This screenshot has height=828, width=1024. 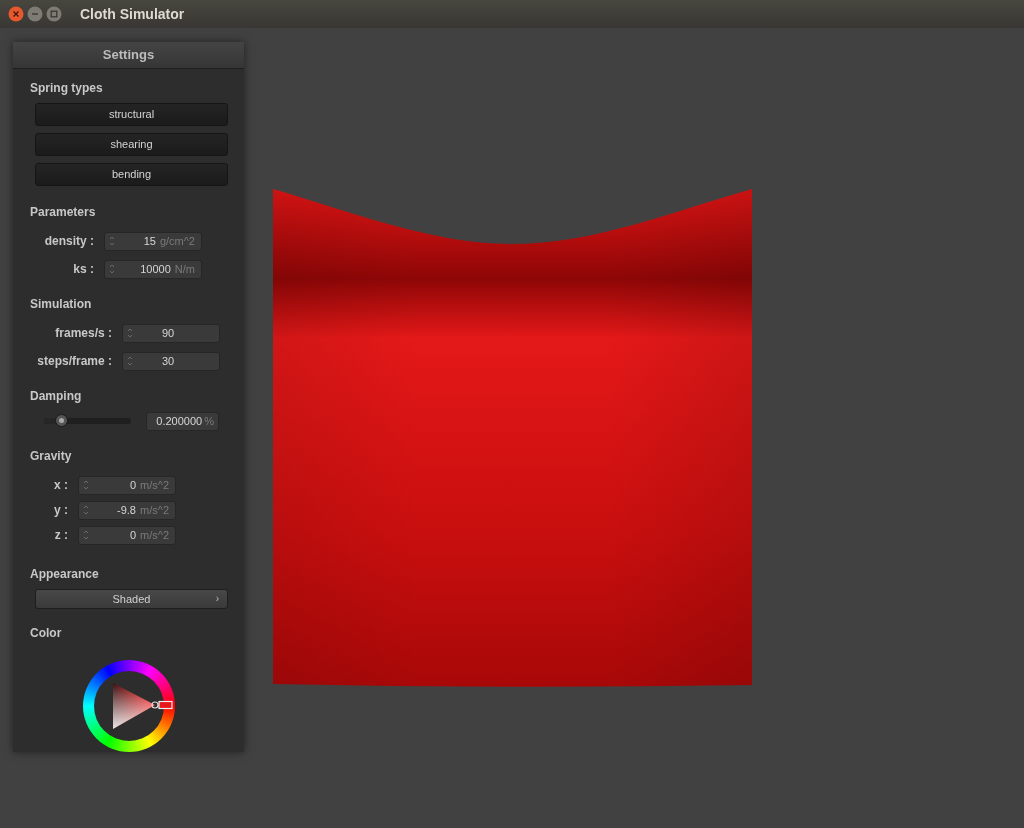 I want to click on number-field: 10000 N/m, so click(x=153, y=269).